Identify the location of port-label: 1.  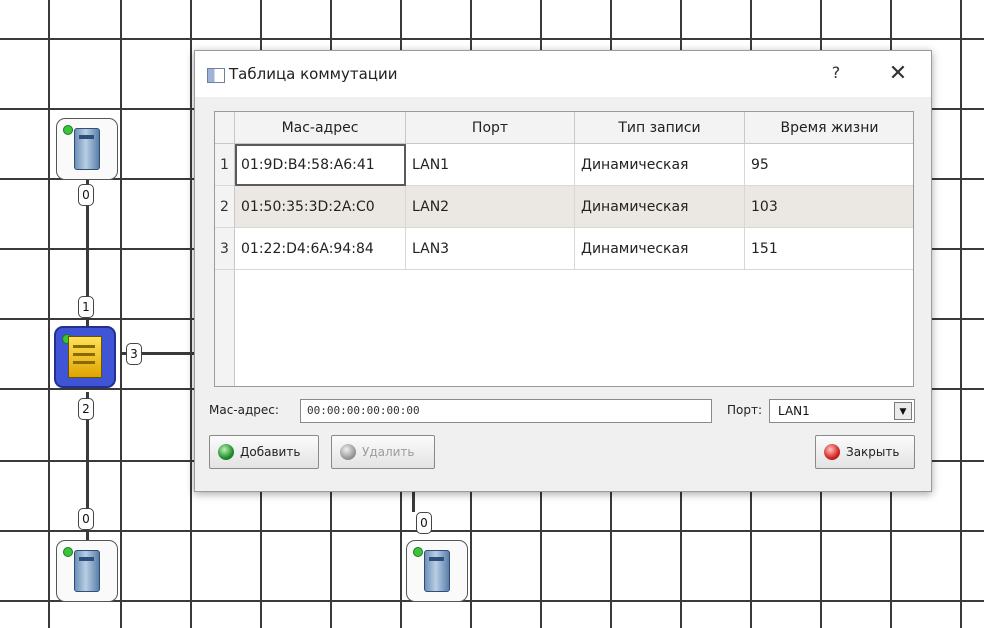
(86, 307).